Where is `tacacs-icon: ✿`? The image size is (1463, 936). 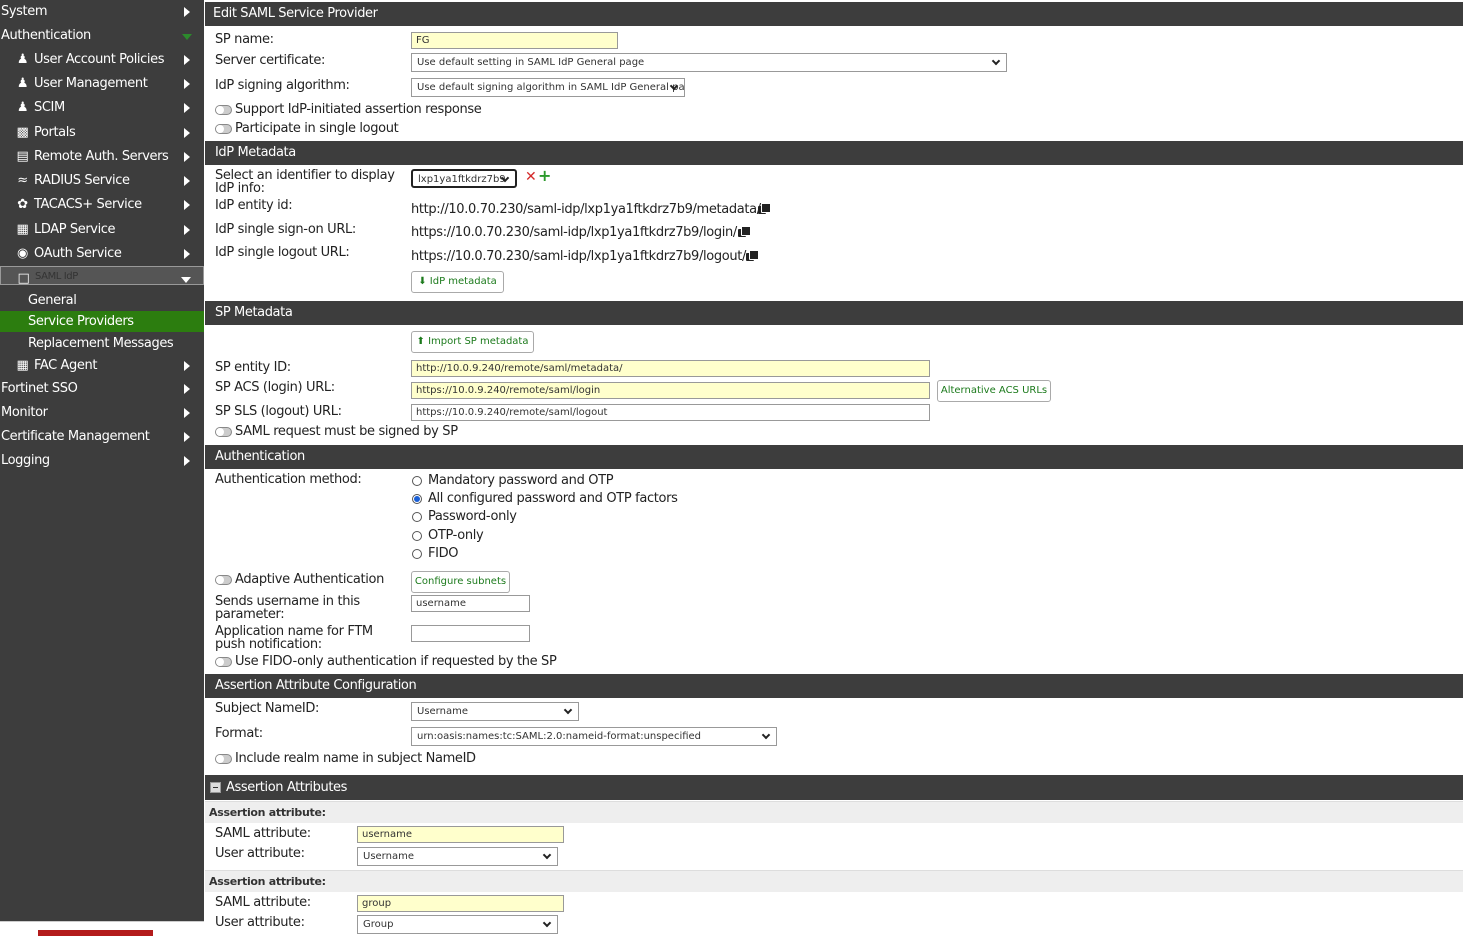
tacacs-icon: ✿ is located at coordinates (22, 204).